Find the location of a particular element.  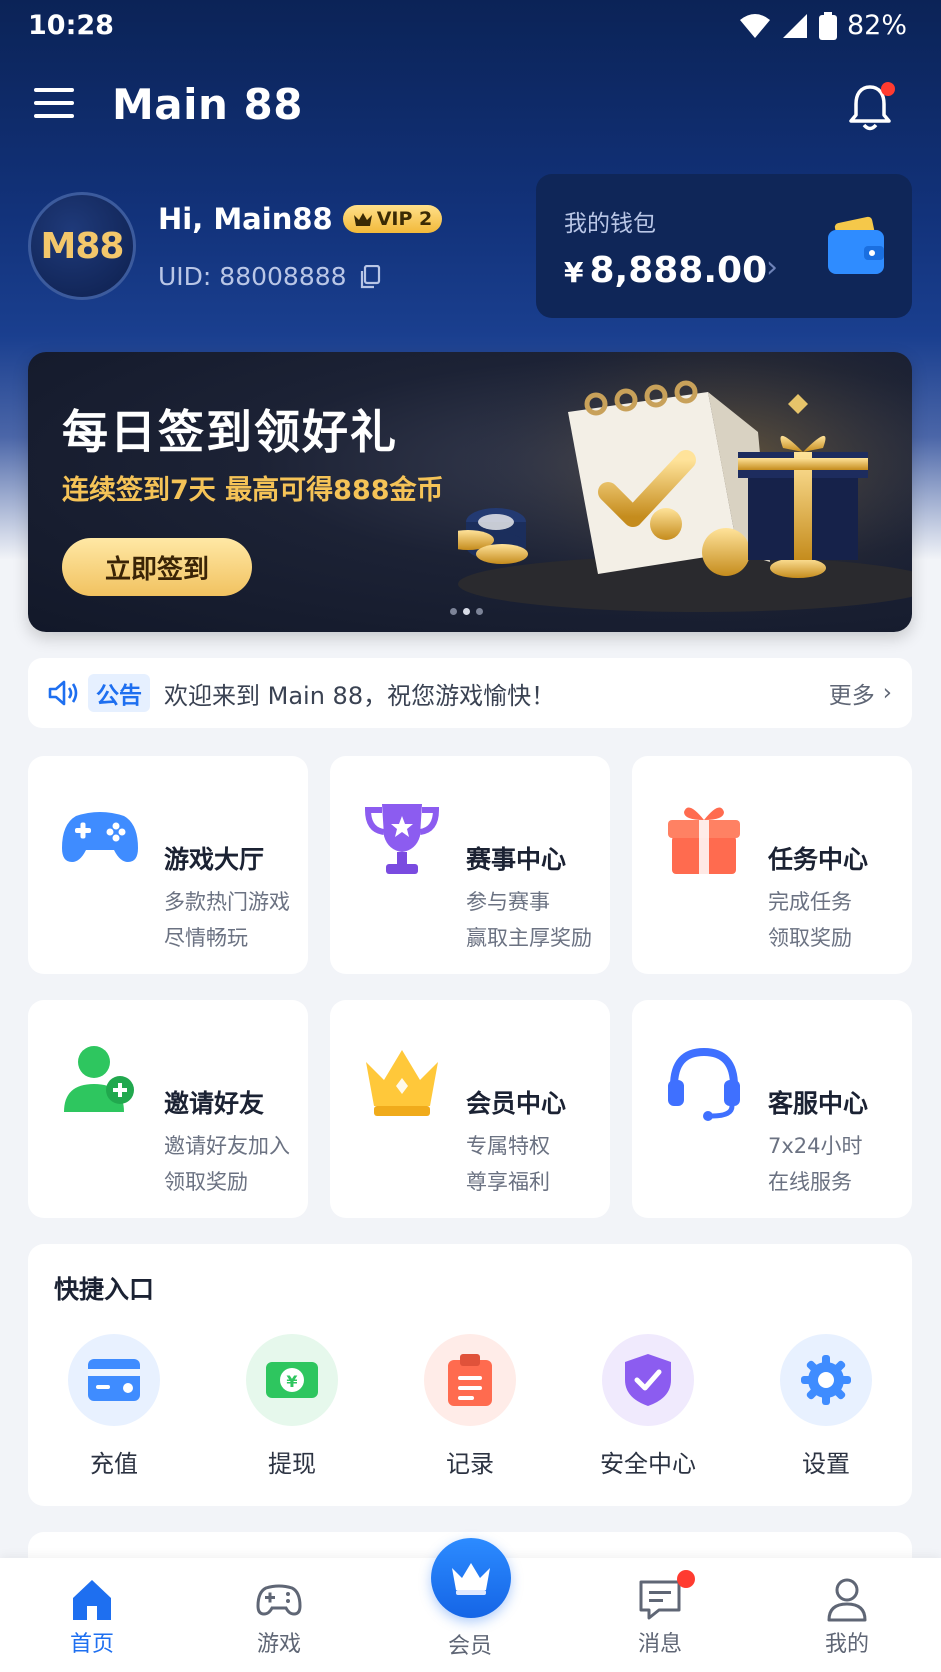

greeting-row: Hi, Main88 VIP 2 is located at coordinates (300, 219).